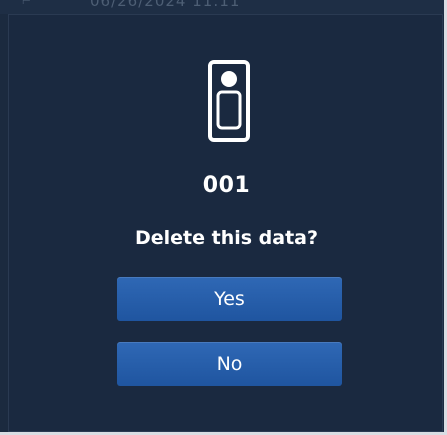 The image size is (447, 435). Describe the element at coordinates (226, 238) in the screenshot. I see `confirmation-question: Delete this data?` at that location.